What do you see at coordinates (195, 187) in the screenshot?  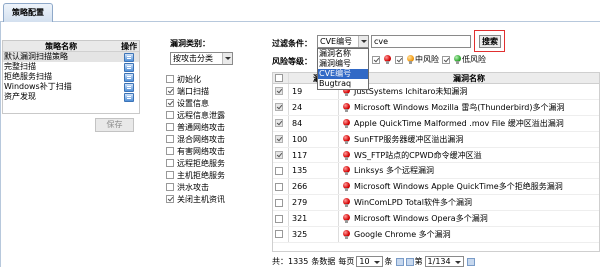 I see `category-item: 洪水攻击` at bounding box center [195, 187].